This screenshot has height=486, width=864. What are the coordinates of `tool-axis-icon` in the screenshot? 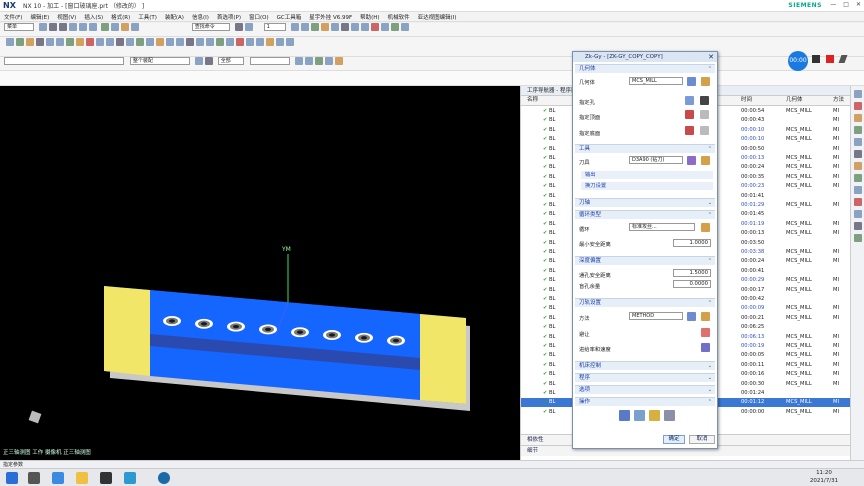 It's located at (279, 41).